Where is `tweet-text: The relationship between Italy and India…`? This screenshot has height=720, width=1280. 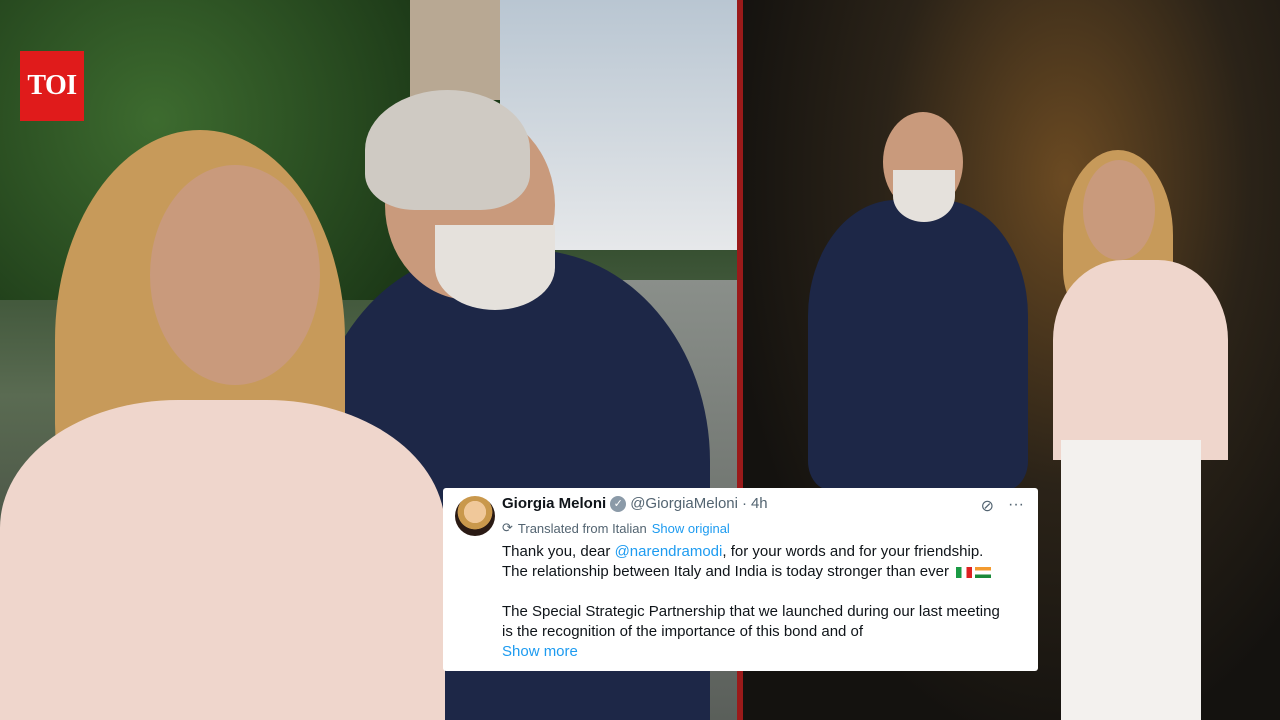
tweet-text: The relationship between Italy and India… is located at coordinates (725, 571).